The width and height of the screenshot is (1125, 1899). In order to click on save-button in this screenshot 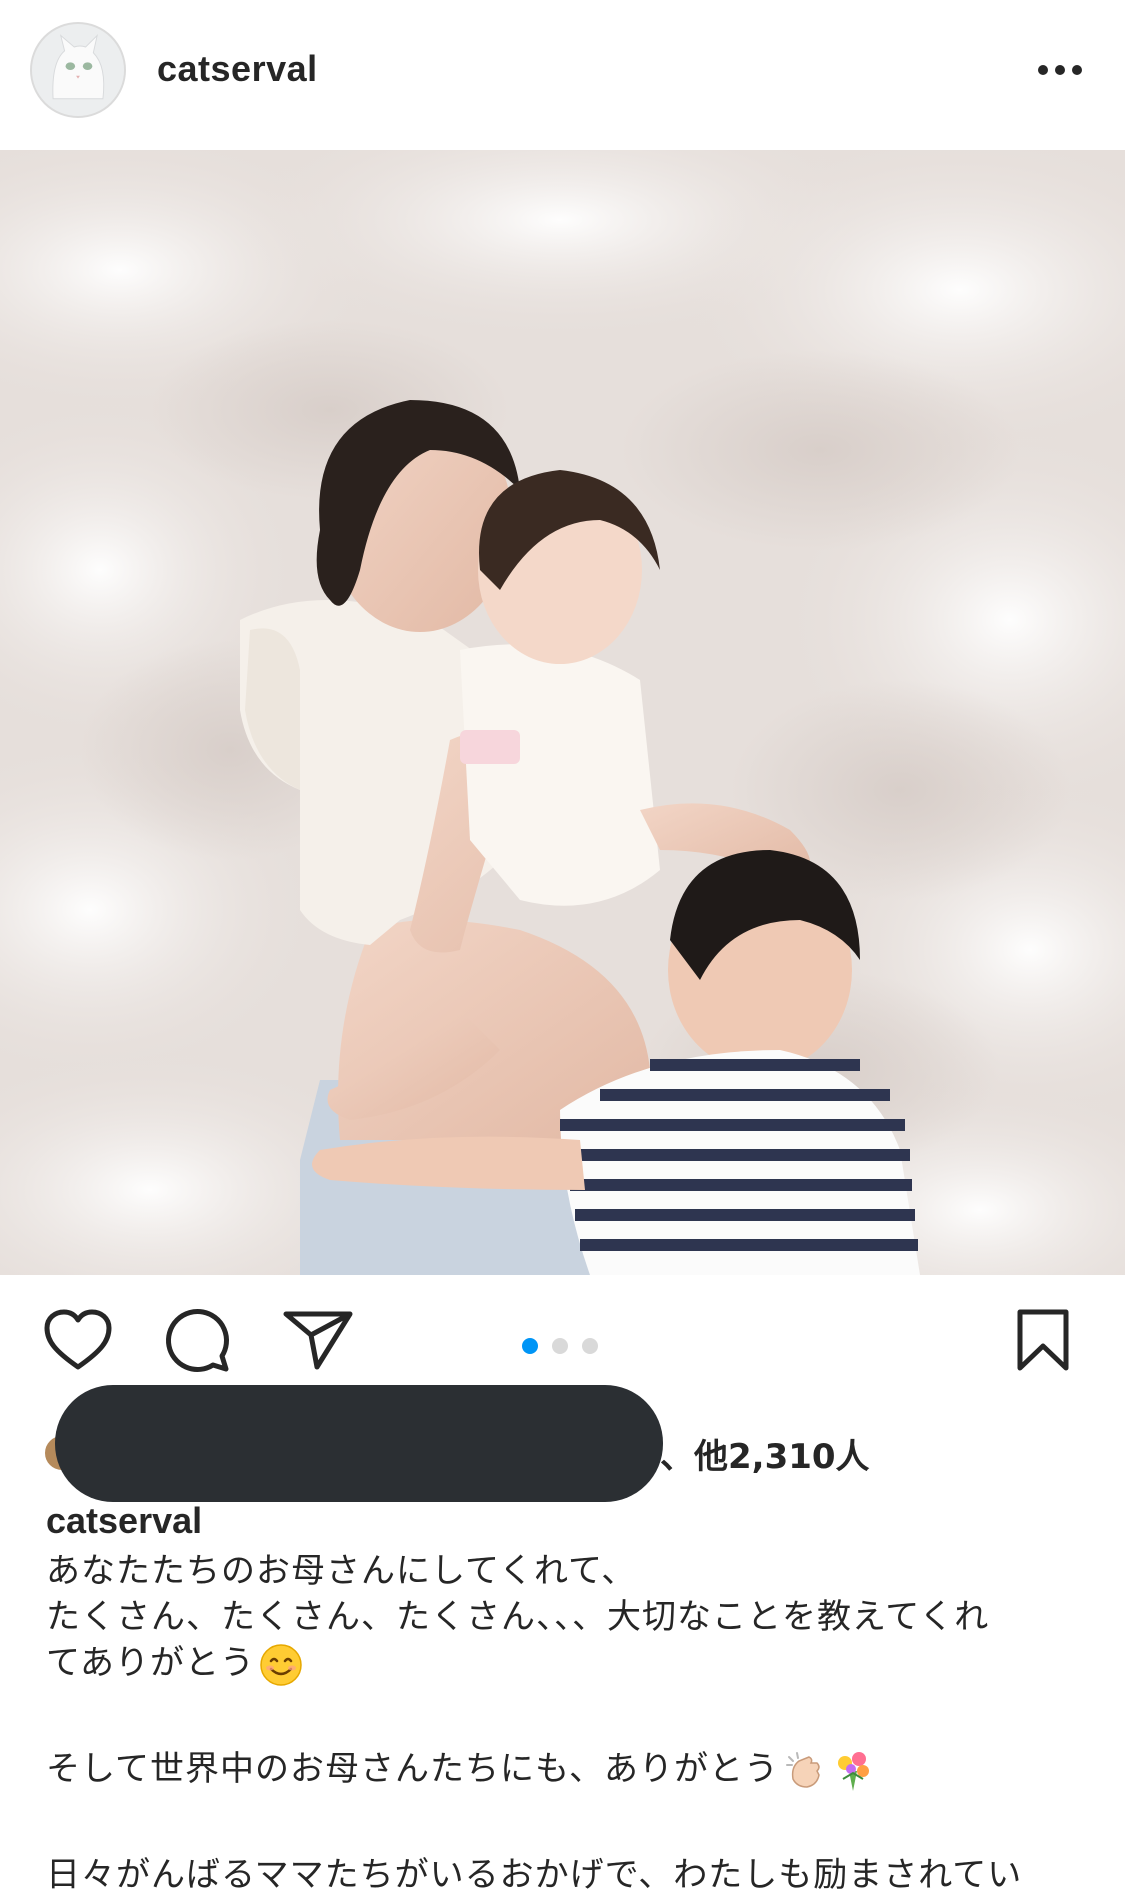, I will do `click(1043, 1340)`.